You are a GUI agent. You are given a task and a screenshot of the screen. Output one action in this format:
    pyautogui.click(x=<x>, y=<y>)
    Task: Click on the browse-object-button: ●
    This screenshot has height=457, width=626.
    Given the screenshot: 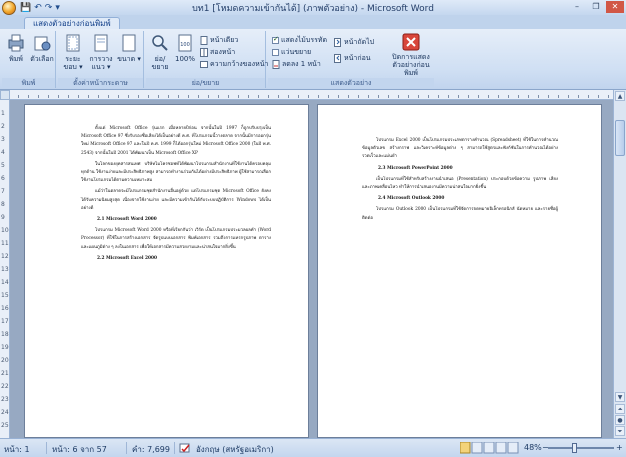 What is the action you would take?
    pyautogui.click(x=620, y=420)
    